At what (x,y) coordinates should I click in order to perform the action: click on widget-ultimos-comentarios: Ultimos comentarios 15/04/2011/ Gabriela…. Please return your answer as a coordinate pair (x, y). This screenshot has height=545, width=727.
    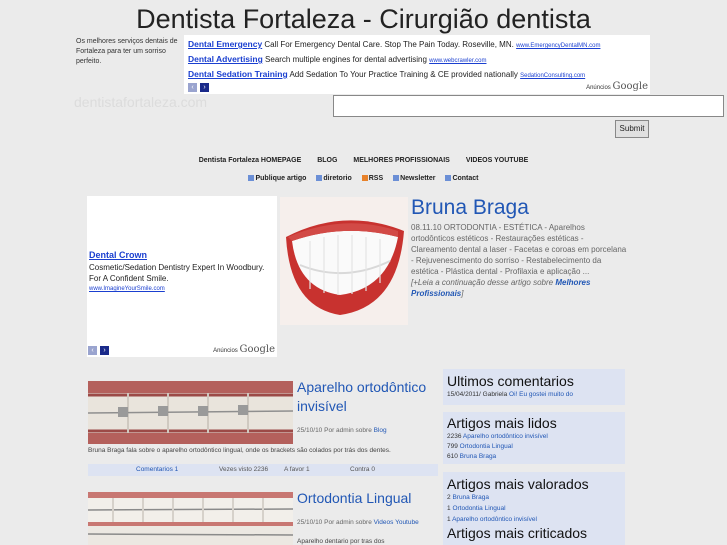
    Looking at the image, I should click on (534, 387).